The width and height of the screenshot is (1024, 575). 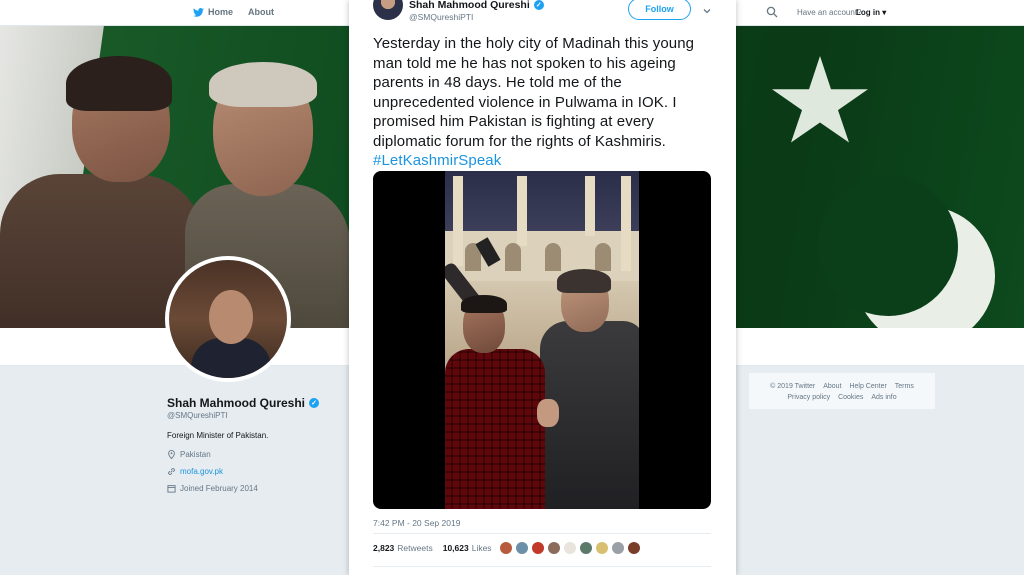 What do you see at coordinates (793, 386) in the screenshot?
I see `footer-copyright: © 2019 Twitter` at bounding box center [793, 386].